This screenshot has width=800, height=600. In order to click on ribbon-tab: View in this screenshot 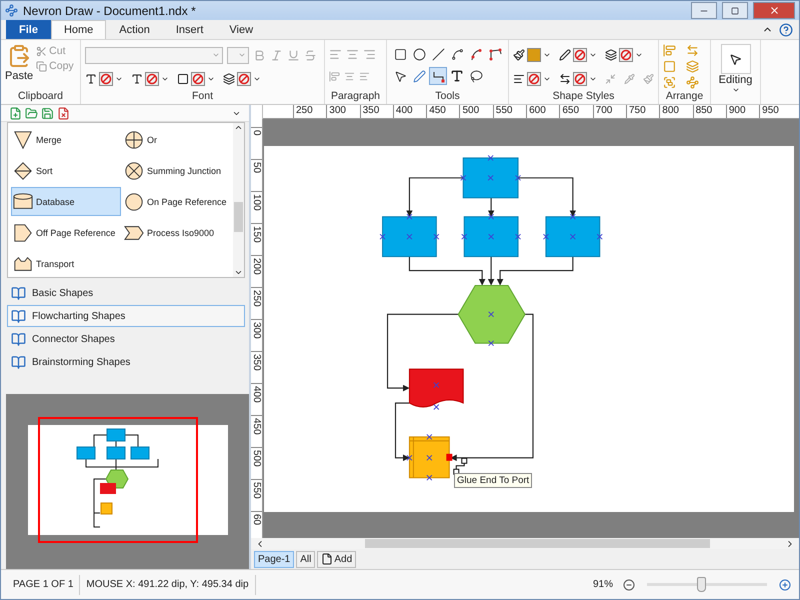, I will do `click(241, 29)`.